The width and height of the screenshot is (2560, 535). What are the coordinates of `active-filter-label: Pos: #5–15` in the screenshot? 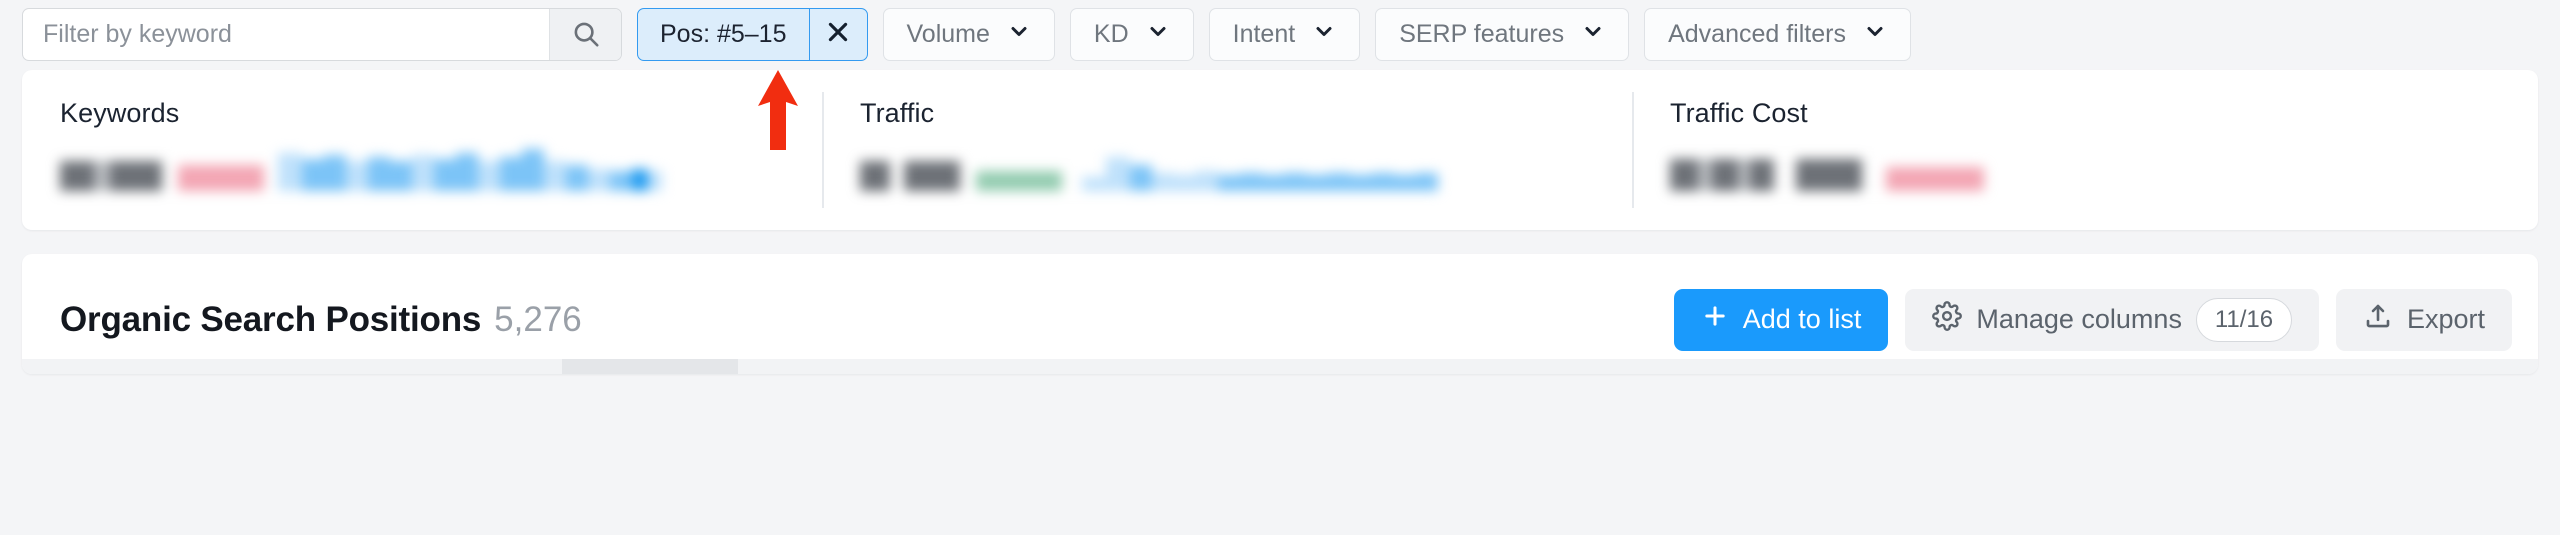 It's located at (723, 33).